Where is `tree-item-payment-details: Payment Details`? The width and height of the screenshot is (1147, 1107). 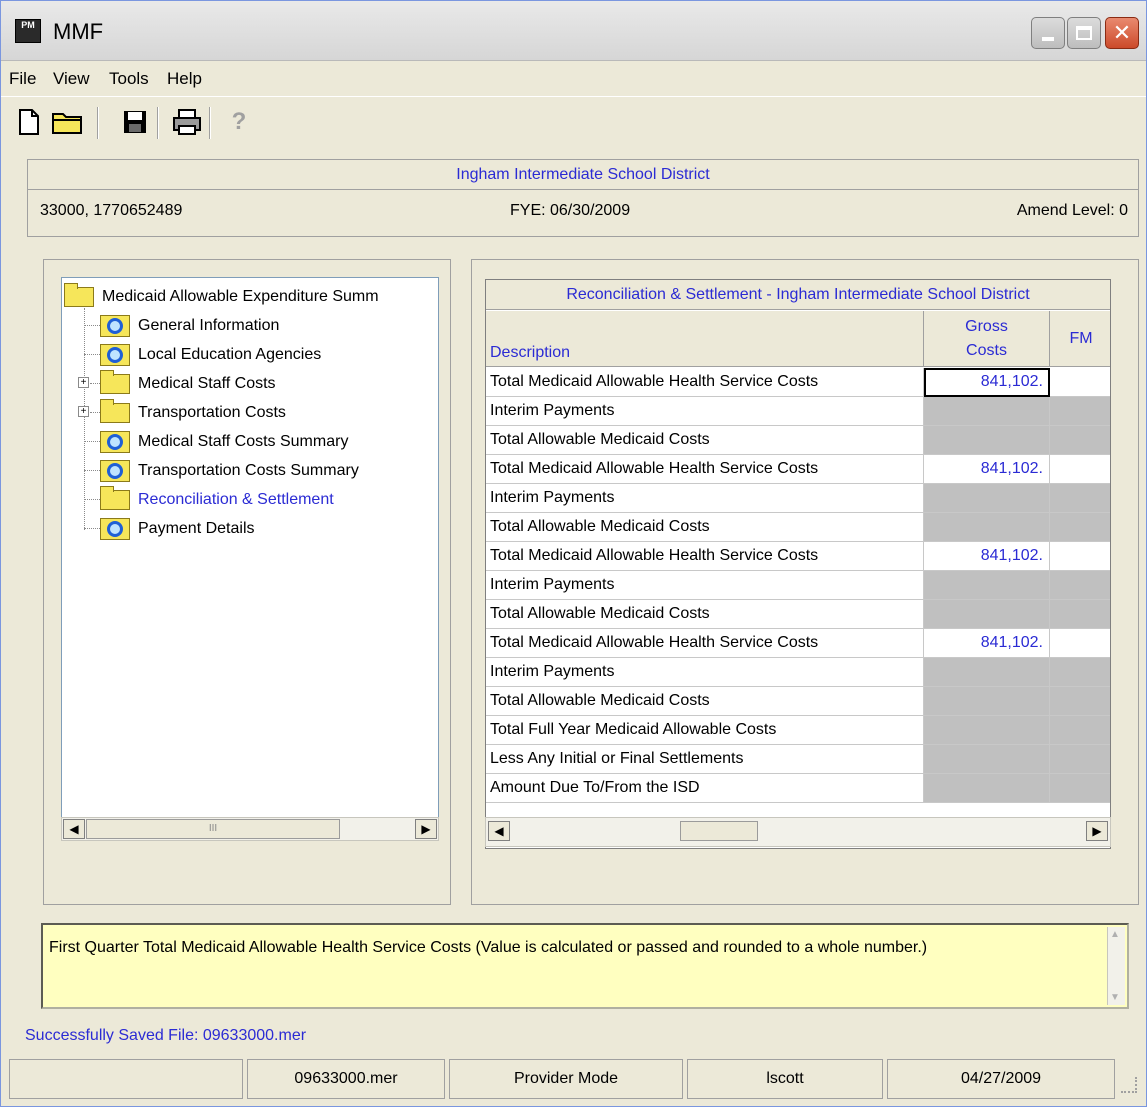 tree-item-payment-details: Payment Details is located at coordinates (177, 529).